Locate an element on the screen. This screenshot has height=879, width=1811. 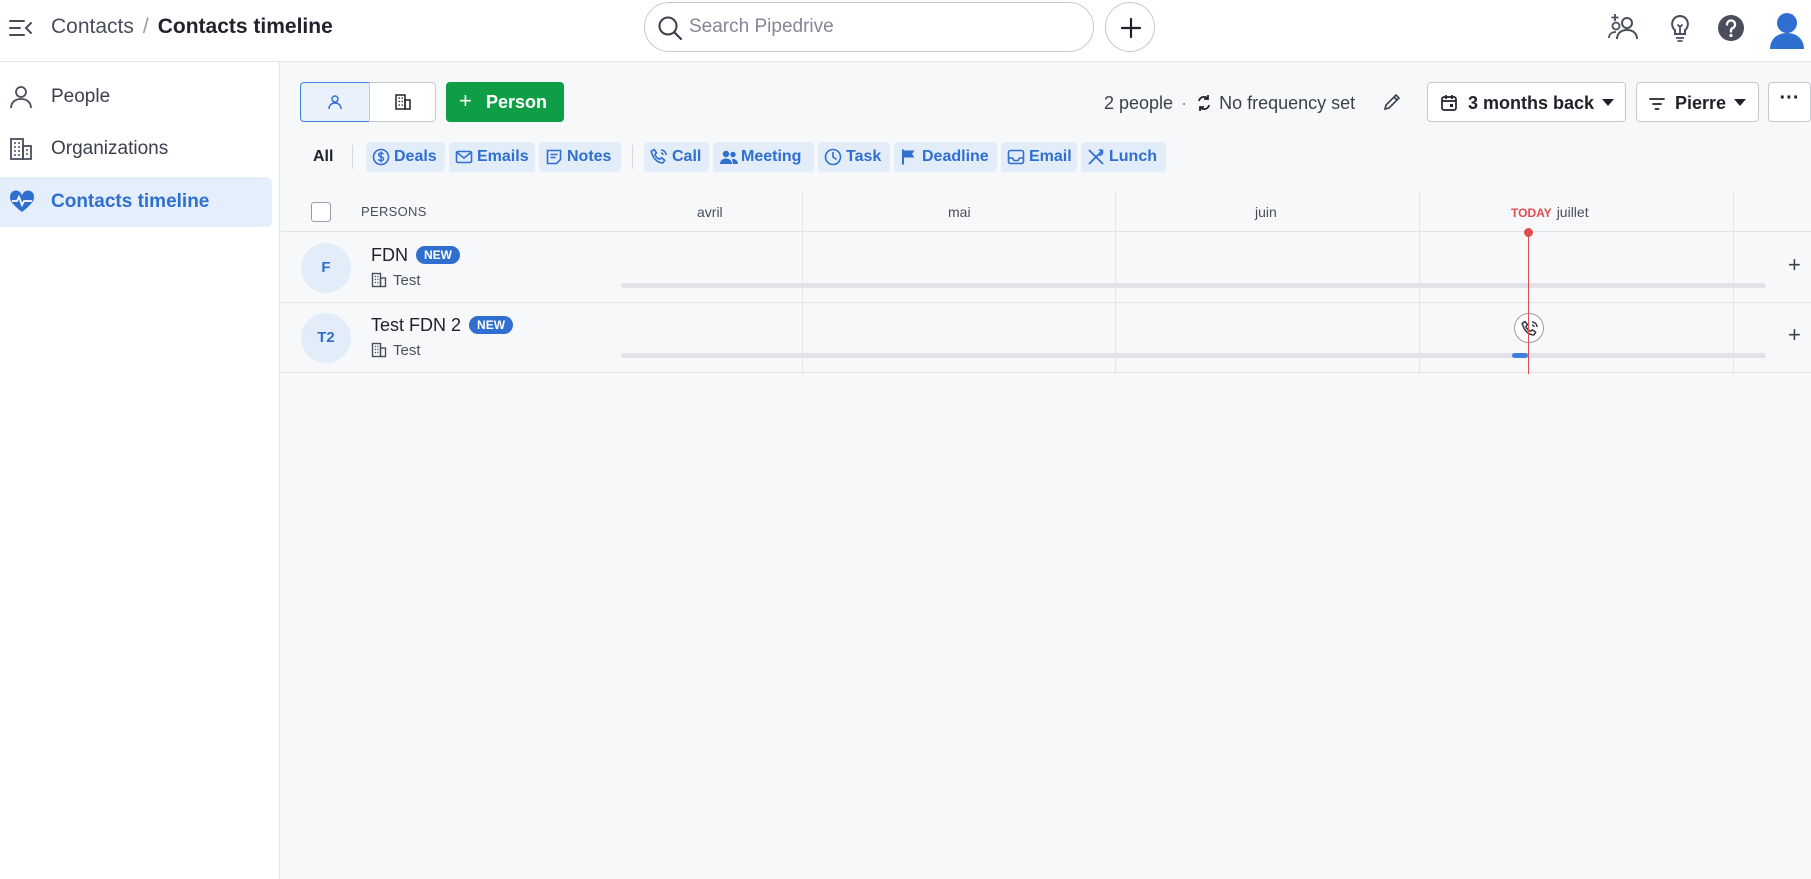
filter-chip-task: Task is located at coordinates (854, 157).